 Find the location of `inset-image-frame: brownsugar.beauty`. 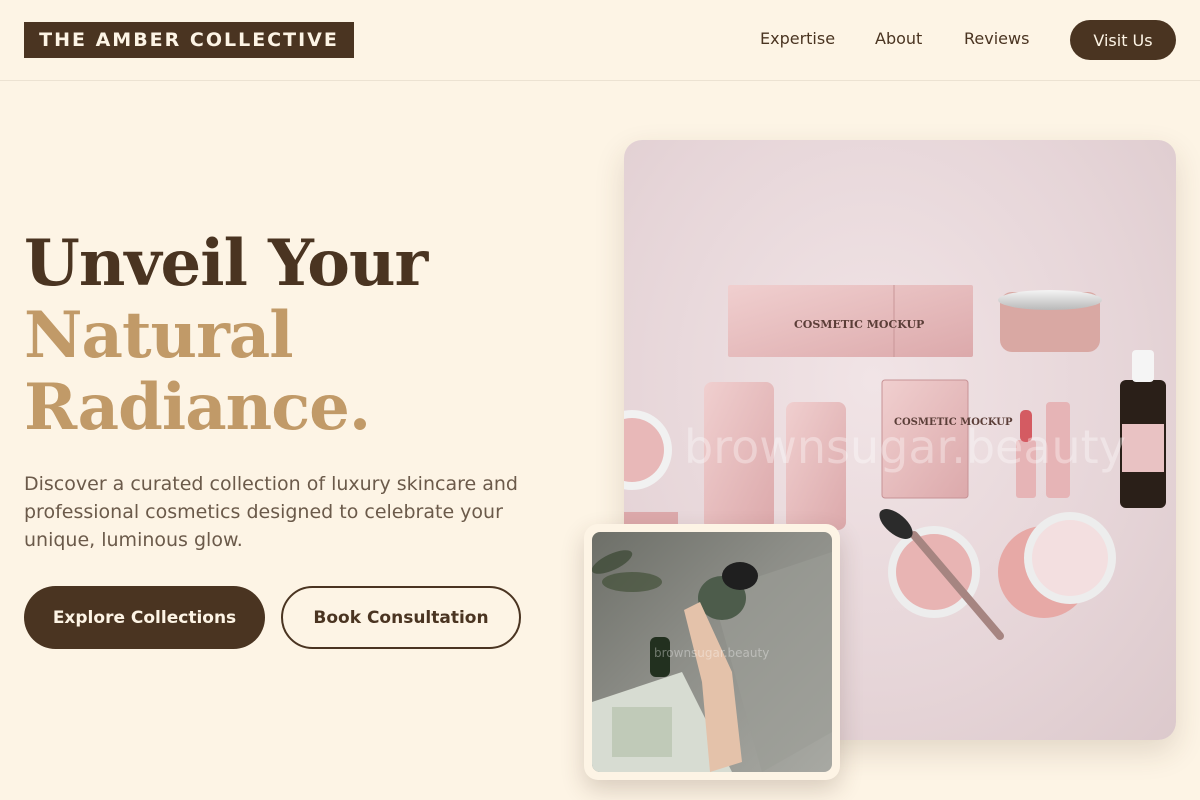

inset-image-frame: brownsugar.beauty is located at coordinates (712, 652).